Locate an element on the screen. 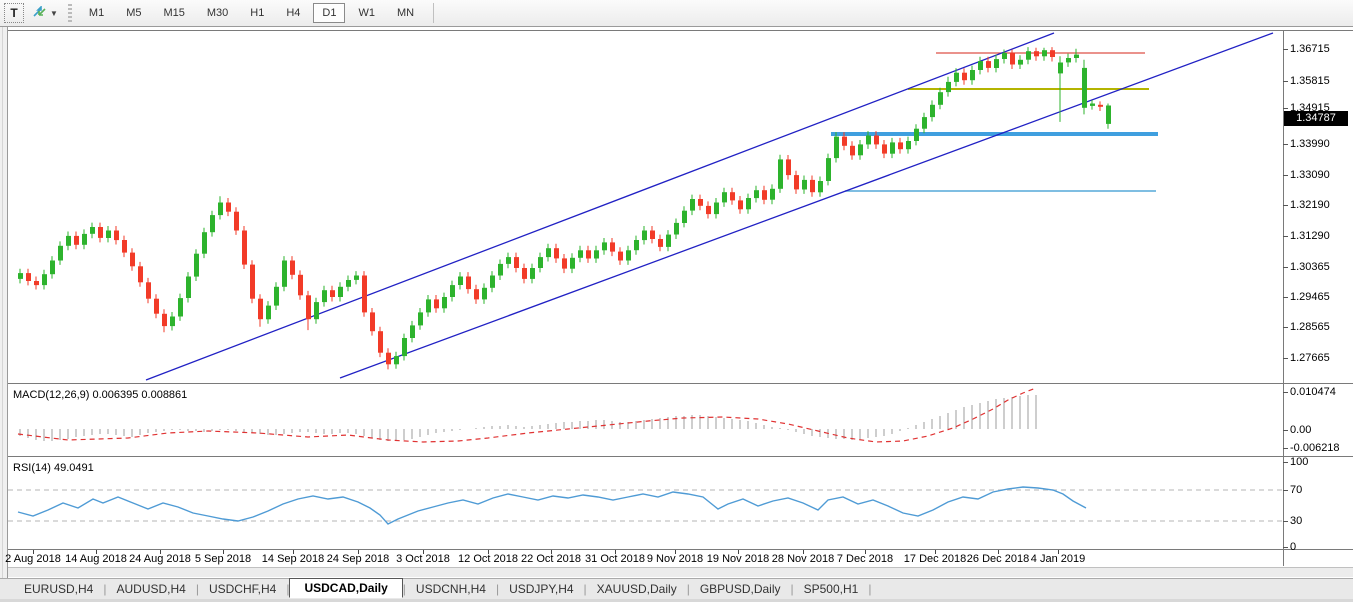 This screenshot has height=602, width=1353. timeframe-button-h4: H4 is located at coordinates (293, 13).